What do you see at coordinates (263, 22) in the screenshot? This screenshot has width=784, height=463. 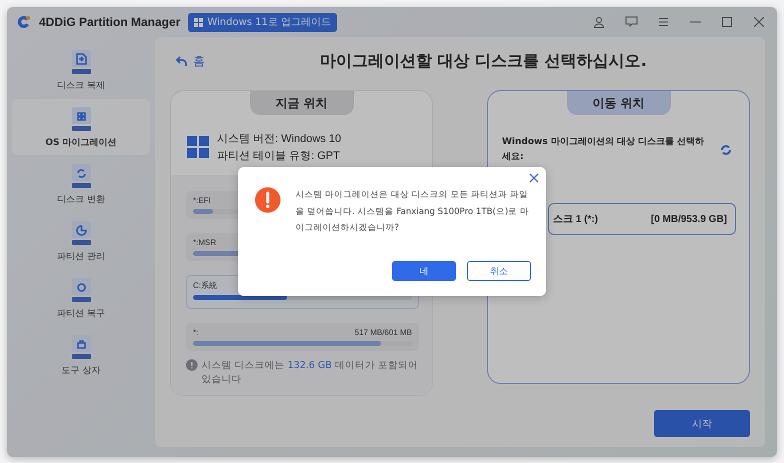 I see `upgrade-button: Windows 11로 업그레이드` at bounding box center [263, 22].